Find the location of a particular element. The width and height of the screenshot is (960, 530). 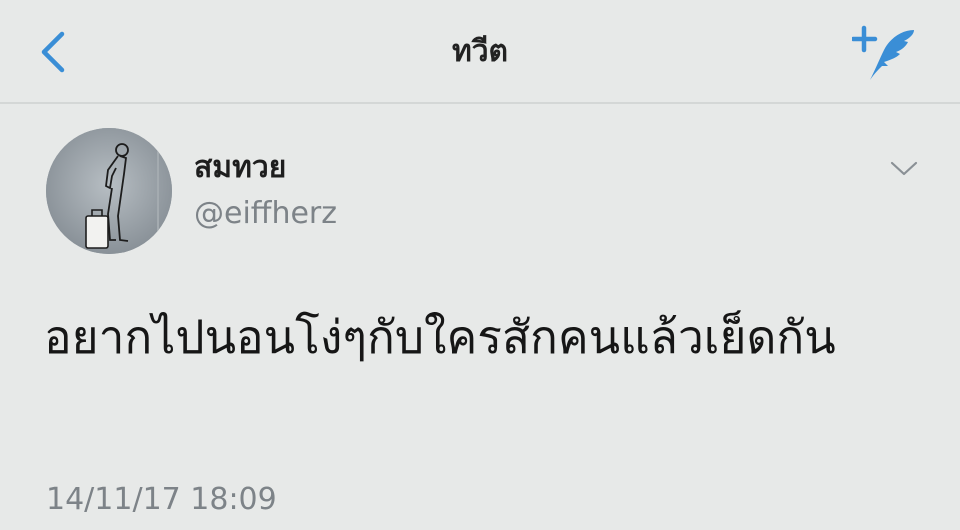

chevron-left-icon is located at coordinates (53, 52).